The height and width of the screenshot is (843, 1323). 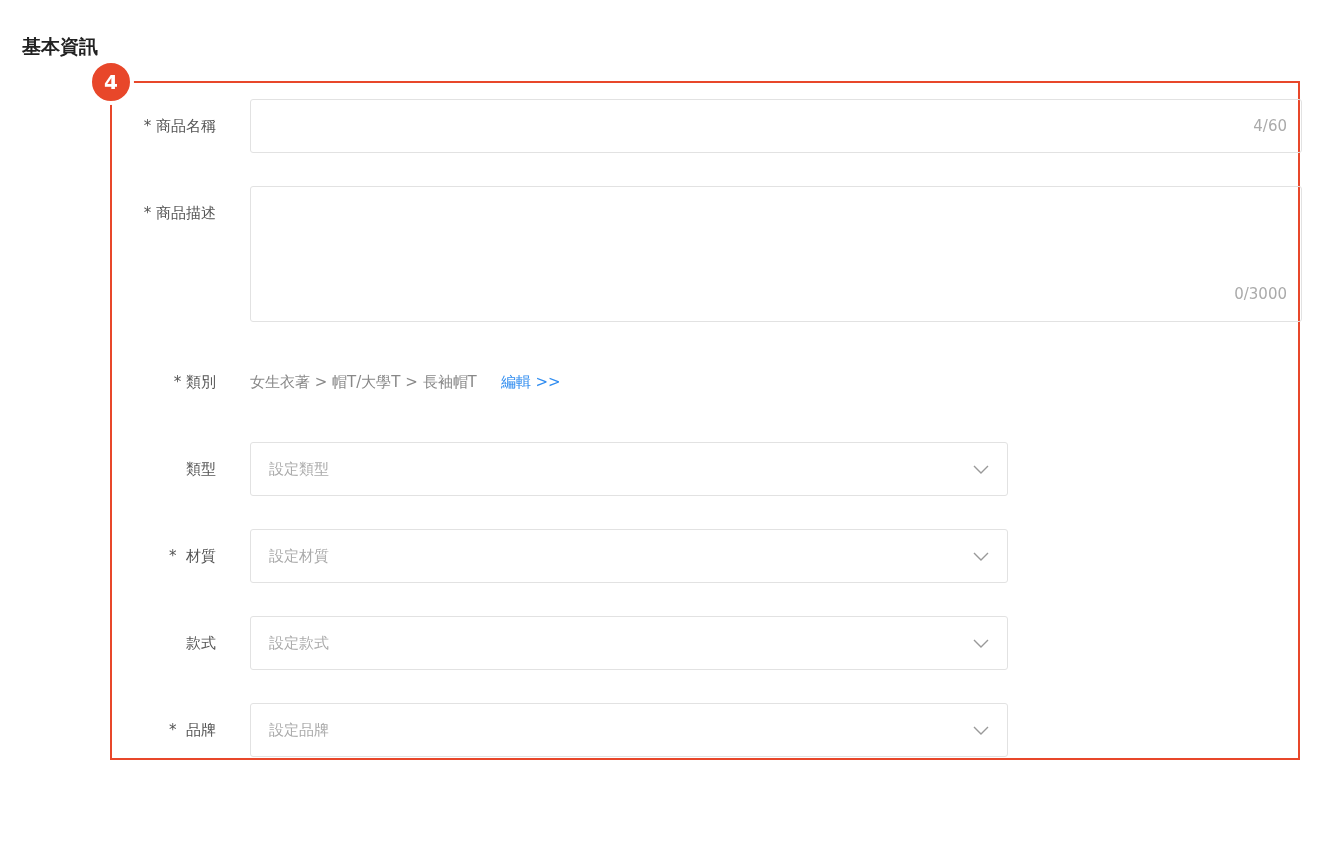 I want to click on field-label: * 商品名稱, so click(x=179, y=126).